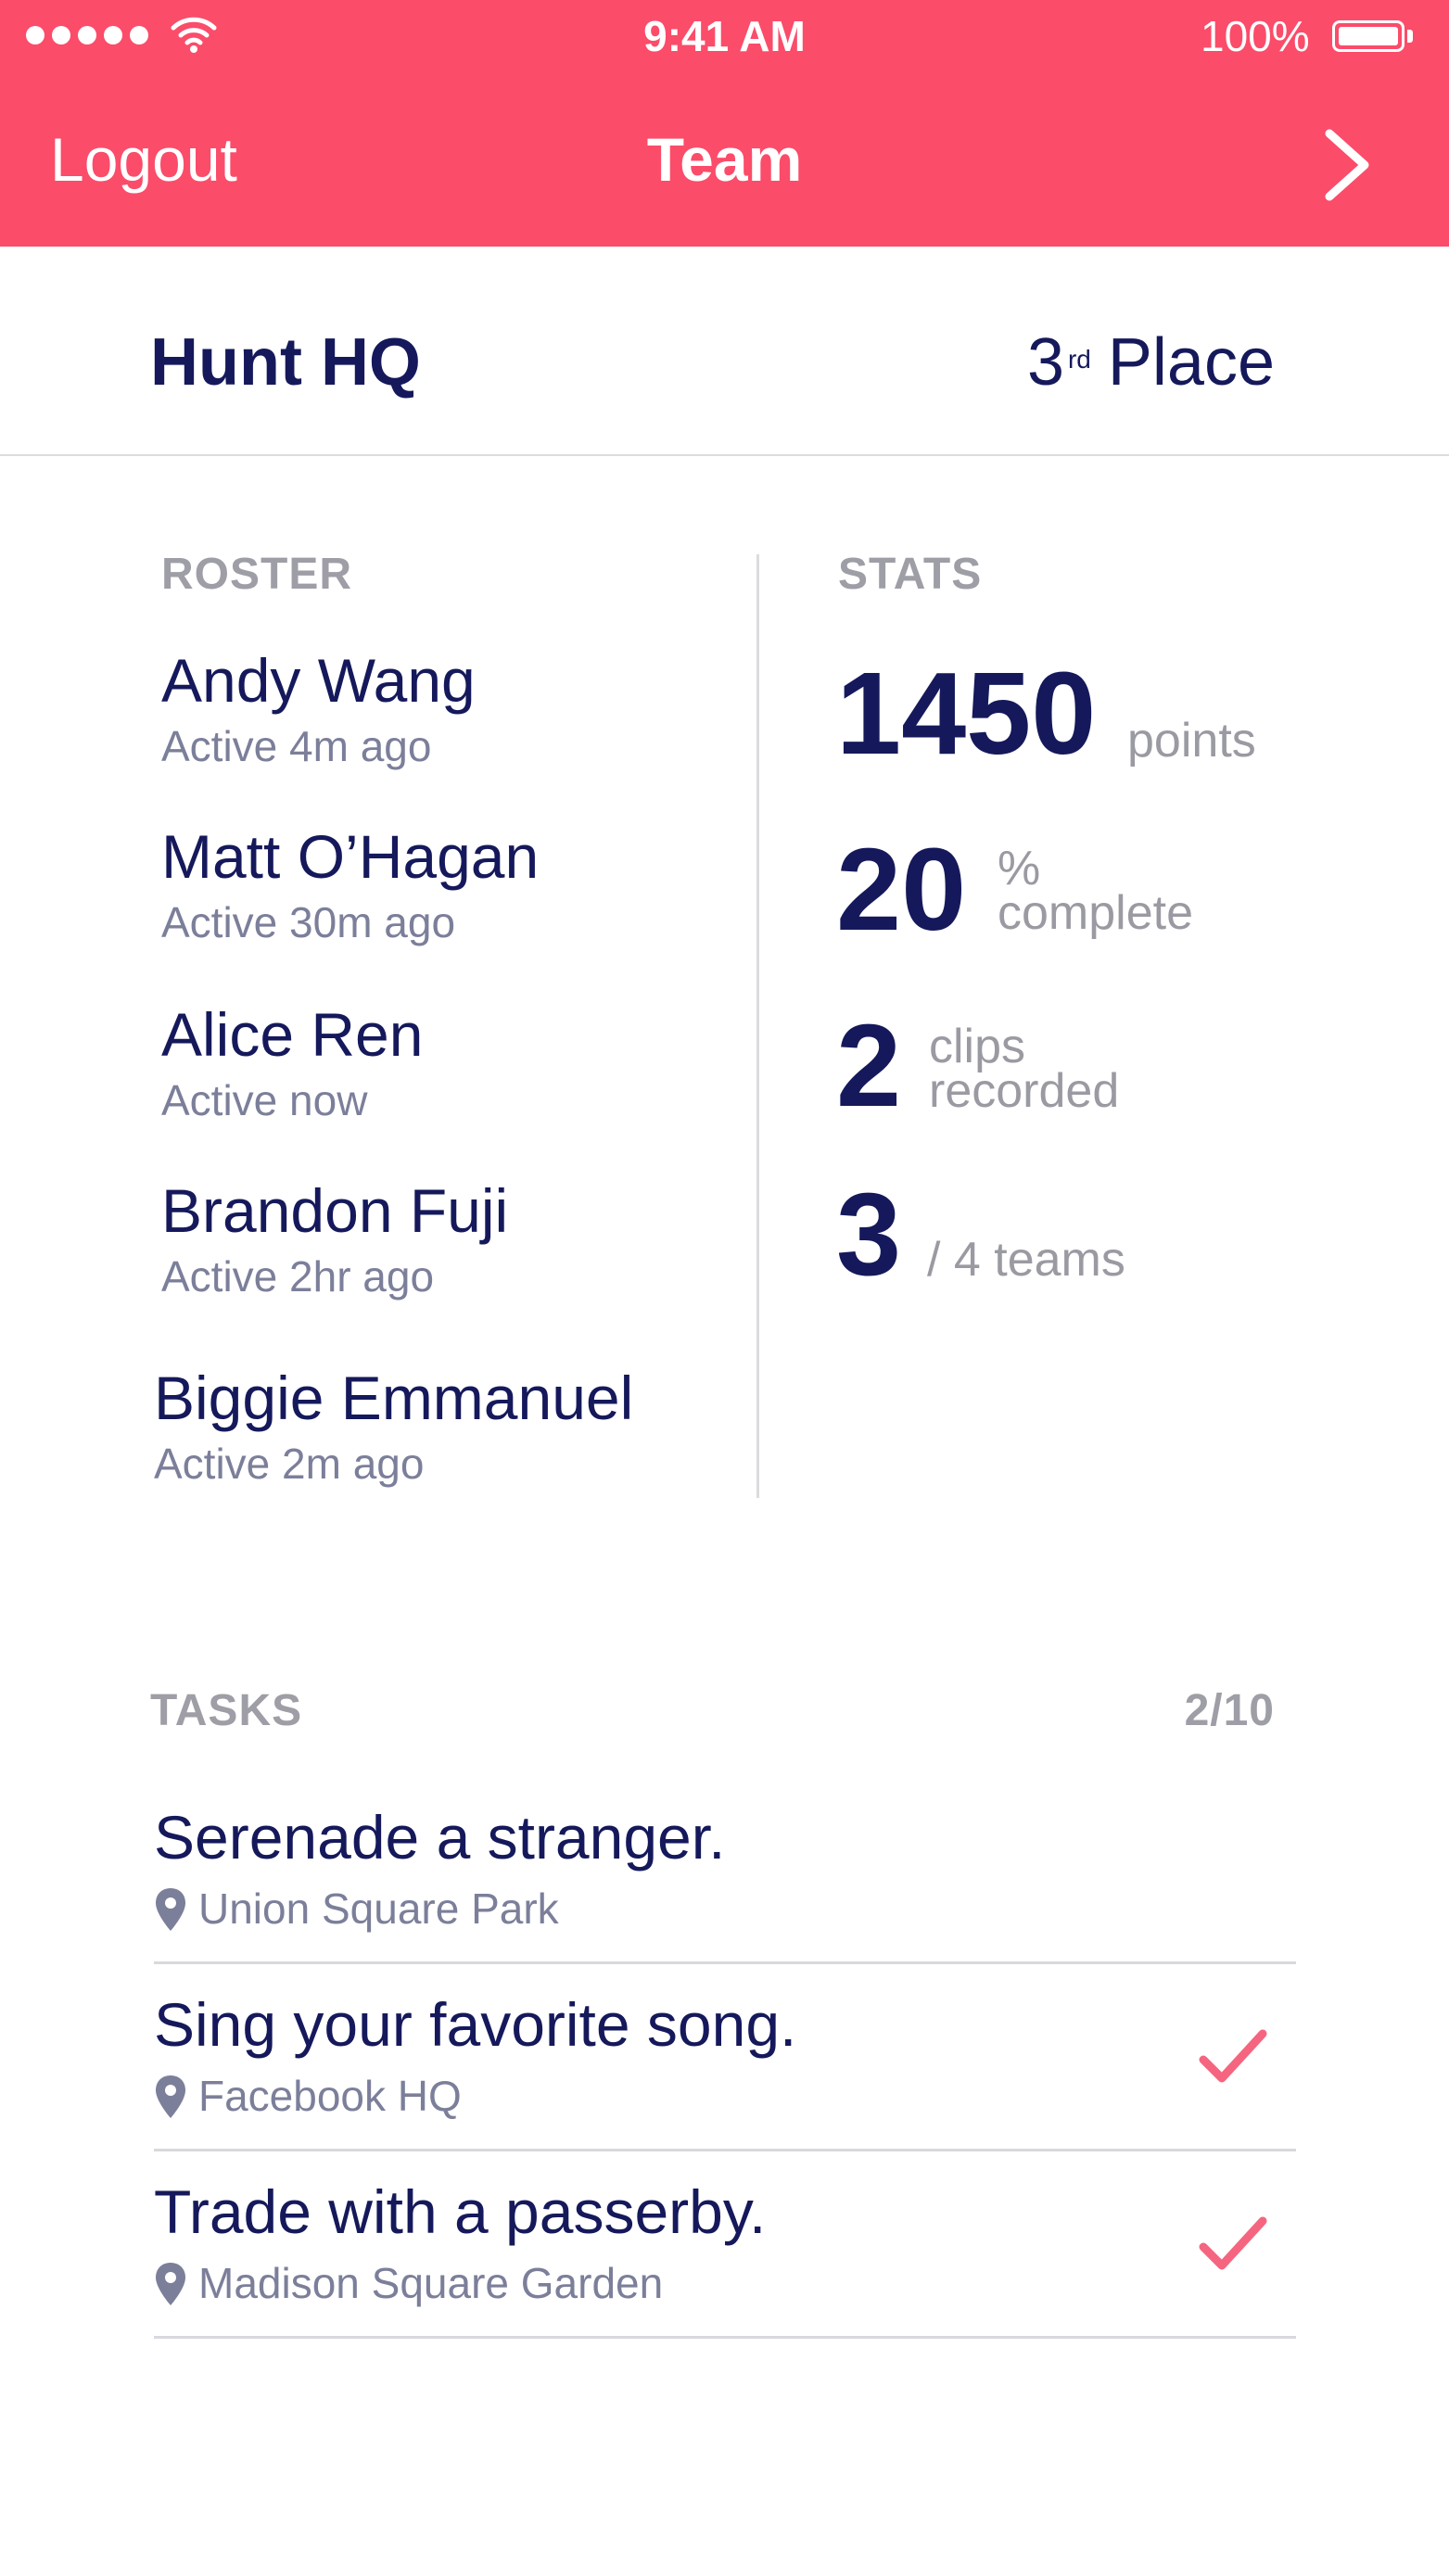 This screenshot has width=1449, height=2576. I want to click on task-item: Sing your favorite song. Facebook HQ, so click(725, 2068).